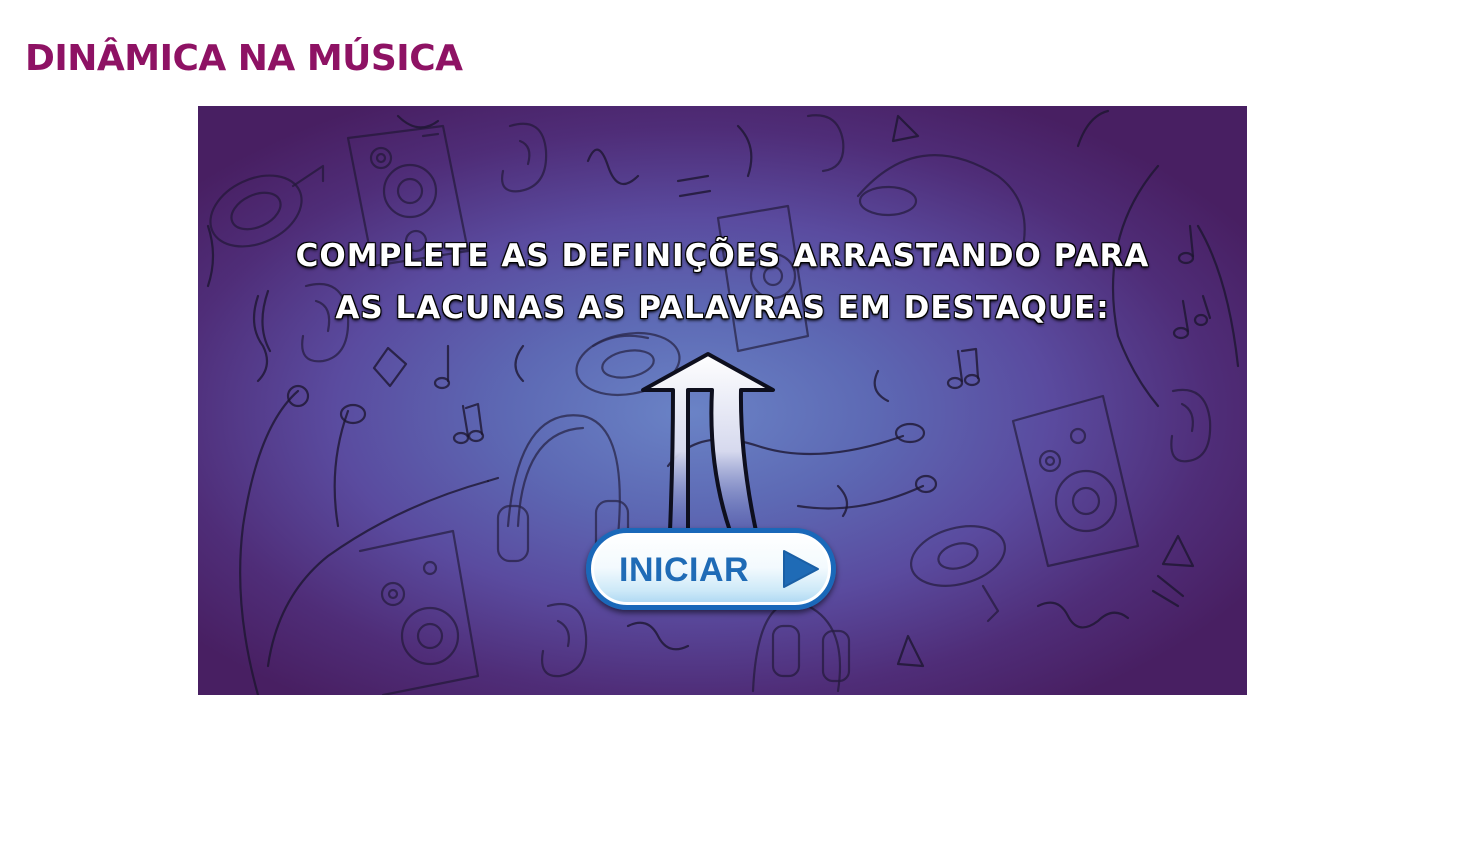 The height and width of the screenshot is (850, 1460). I want to click on instruction-line-2: AS LACUNAS AS PALAVRAS EM DESTAQUE:, so click(722, 308).